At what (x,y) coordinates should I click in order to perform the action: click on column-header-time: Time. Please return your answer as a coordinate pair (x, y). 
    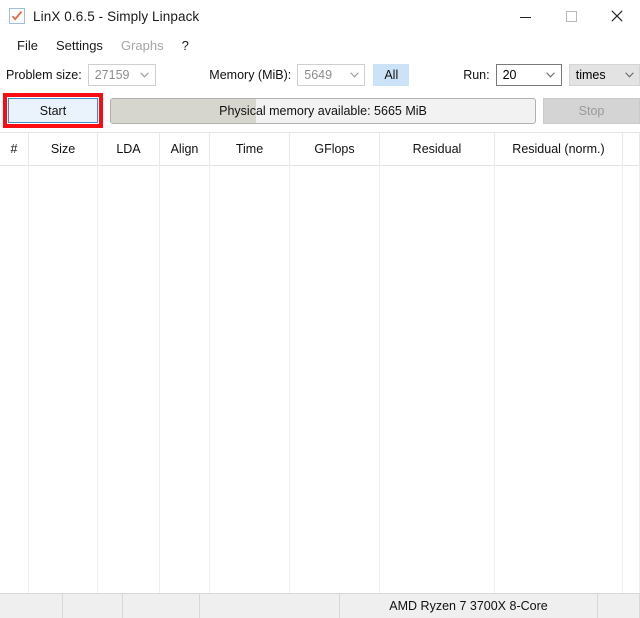
    Looking at the image, I should click on (250, 149).